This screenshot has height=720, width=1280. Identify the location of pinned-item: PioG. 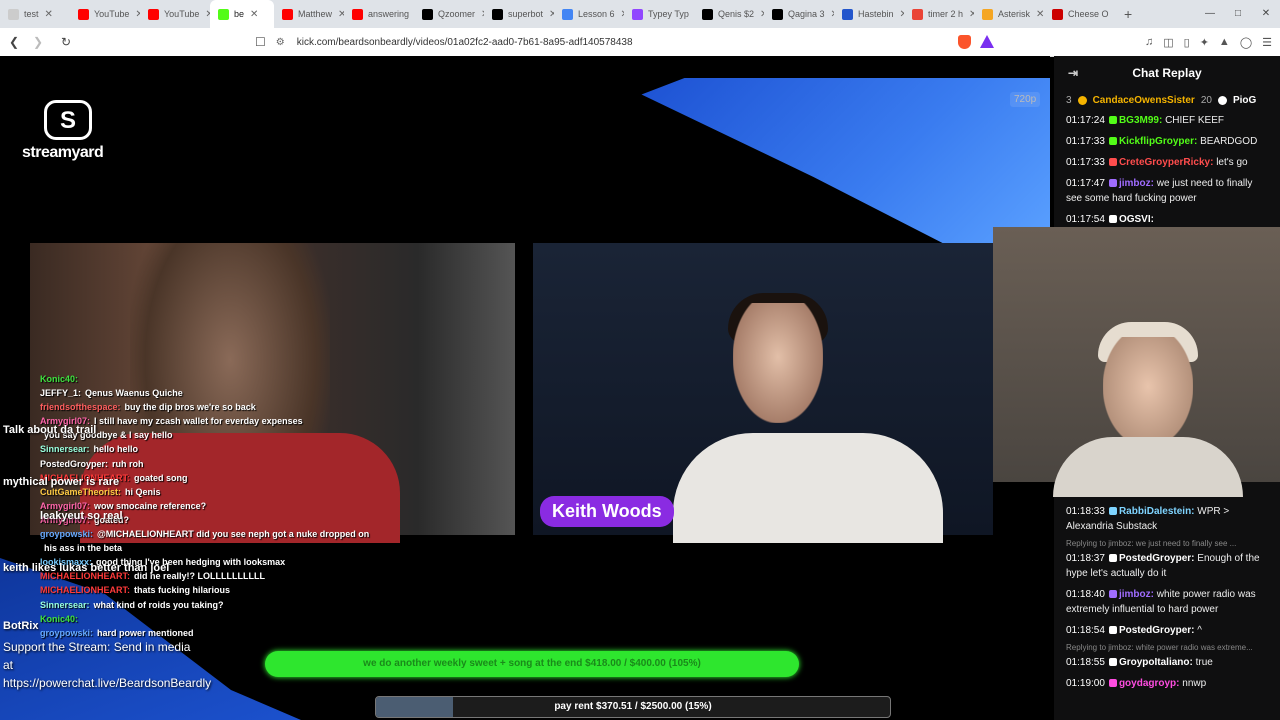
(1244, 100).